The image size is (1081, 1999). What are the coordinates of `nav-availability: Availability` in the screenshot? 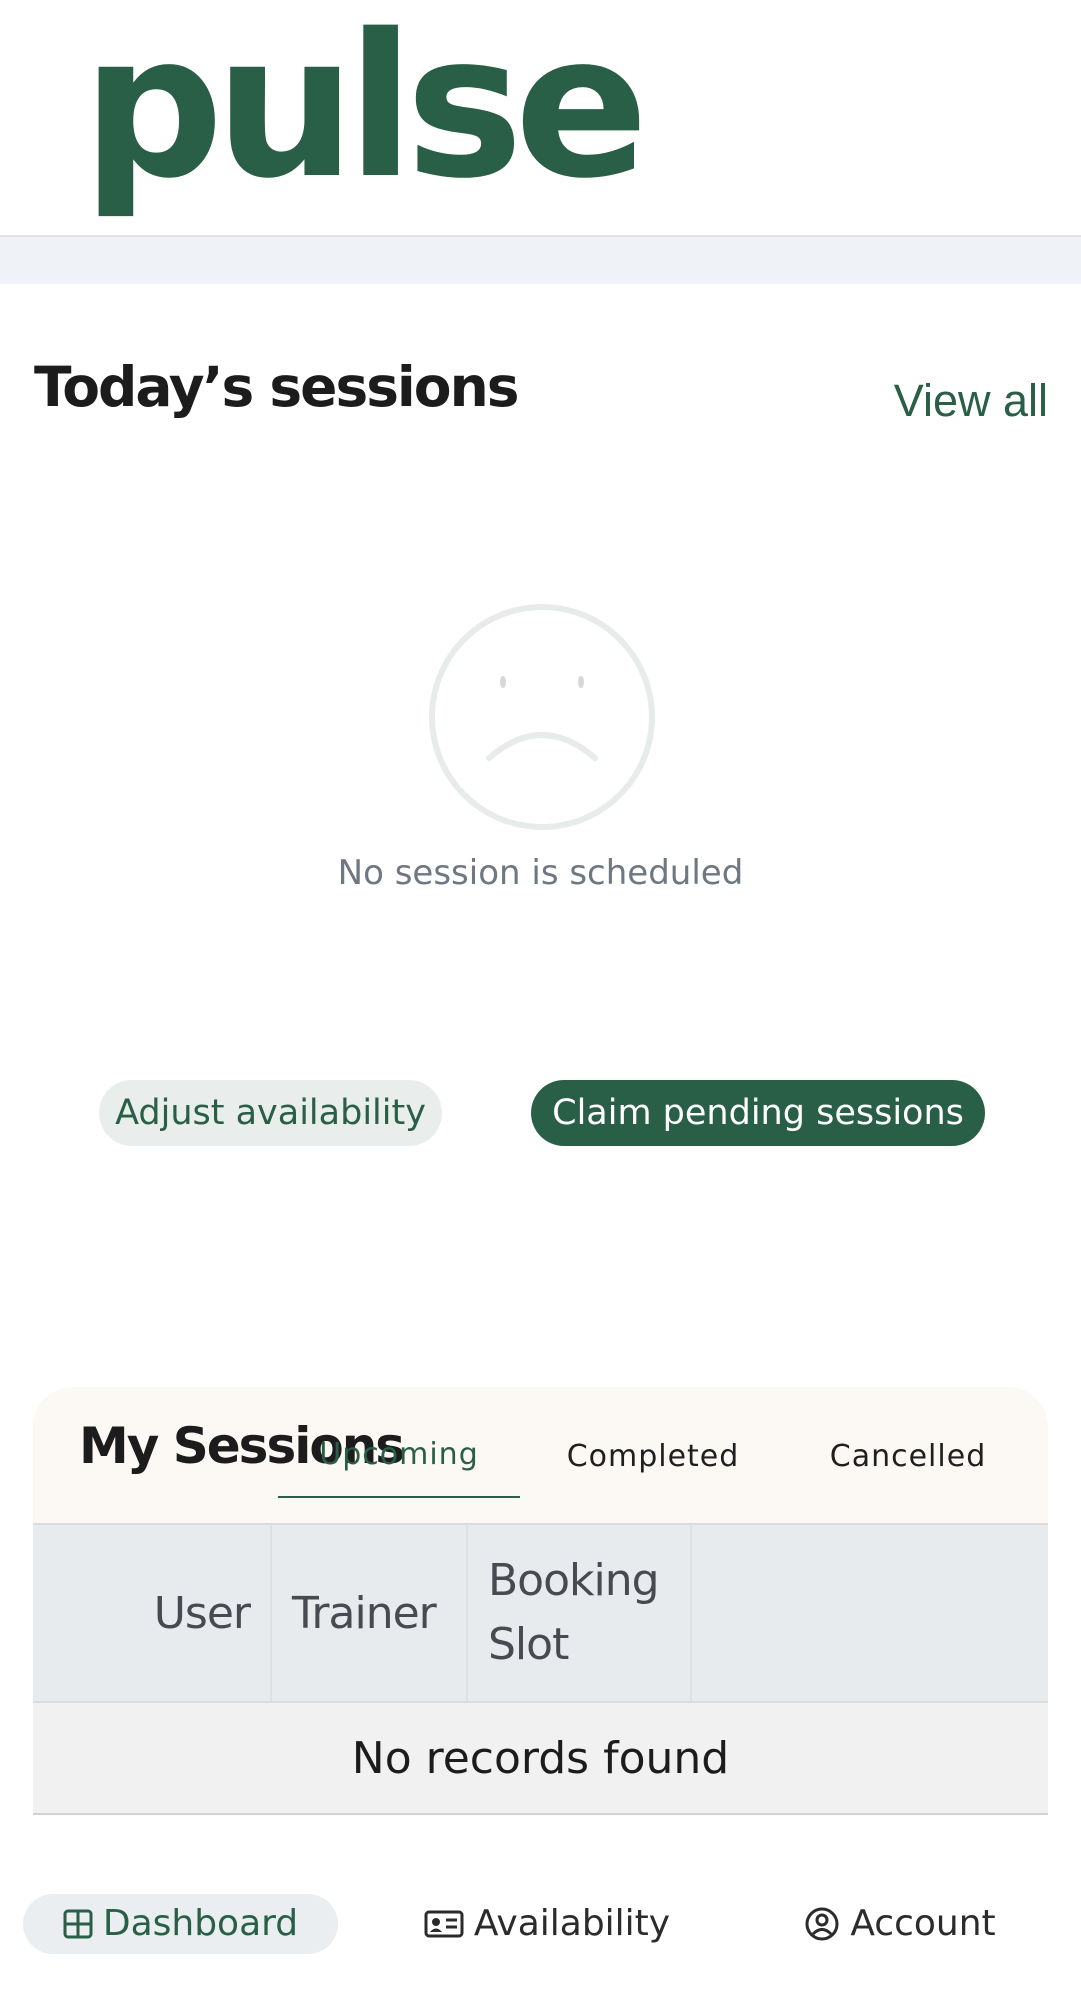 It's located at (547, 1924).